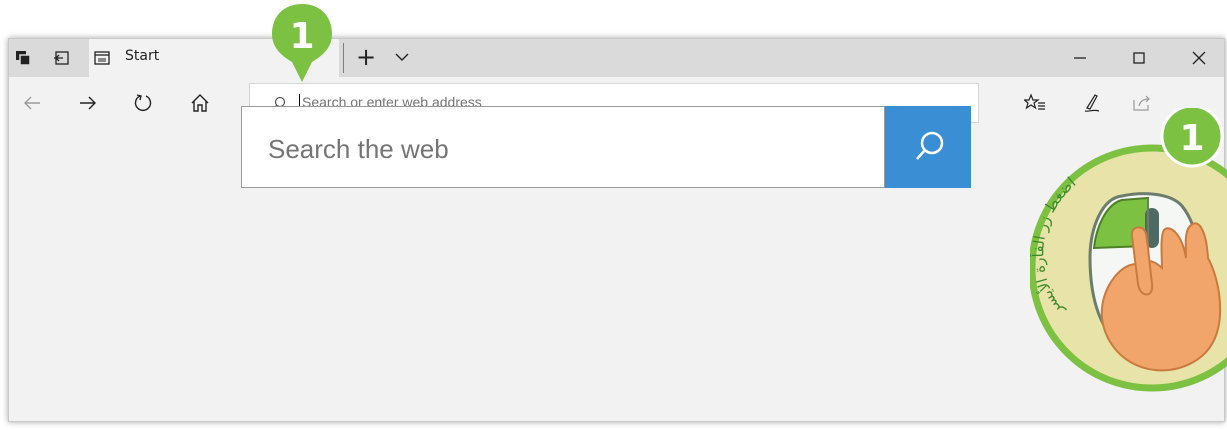 The width and height of the screenshot is (1227, 430). What do you see at coordinates (1199, 58) in the screenshot?
I see `close-icon` at bounding box center [1199, 58].